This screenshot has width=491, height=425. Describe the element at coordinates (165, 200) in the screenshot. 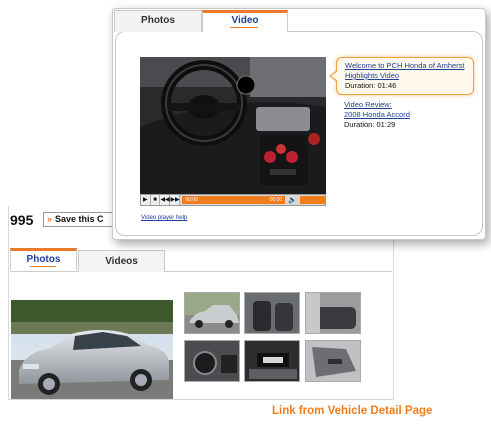

I see `rewind-icon: ◀◀` at that location.